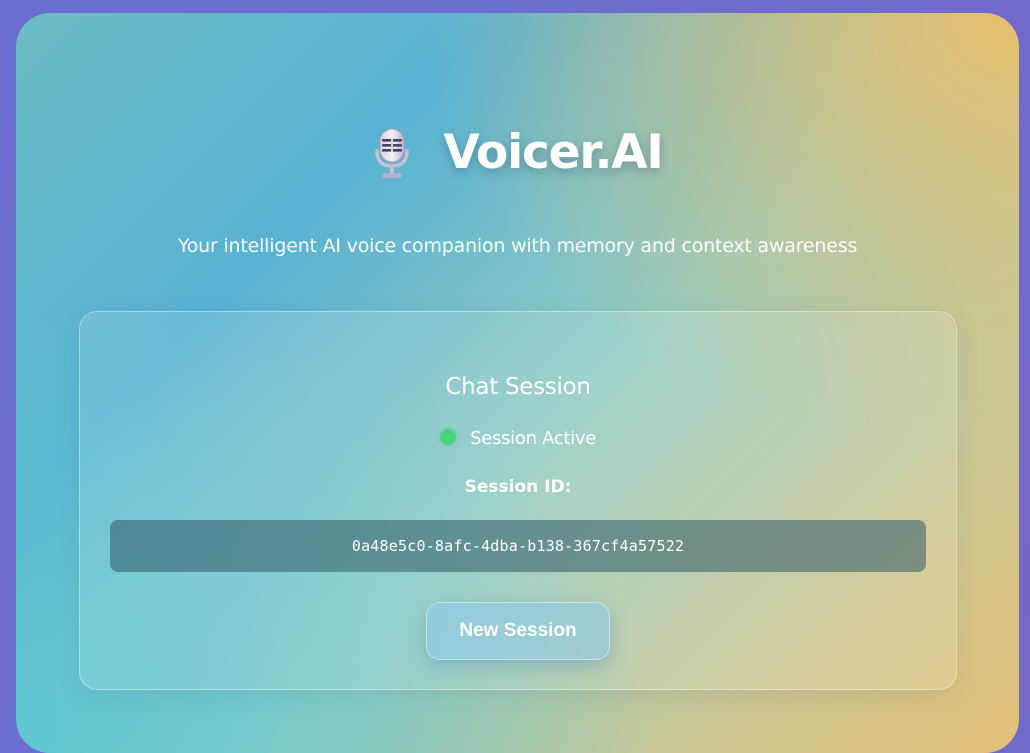 This screenshot has width=1030, height=753. What do you see at coordinates (518, 387) in the screenshot?
I see `chat-session-heading: Chat Session` at bounding box center [518, 387].